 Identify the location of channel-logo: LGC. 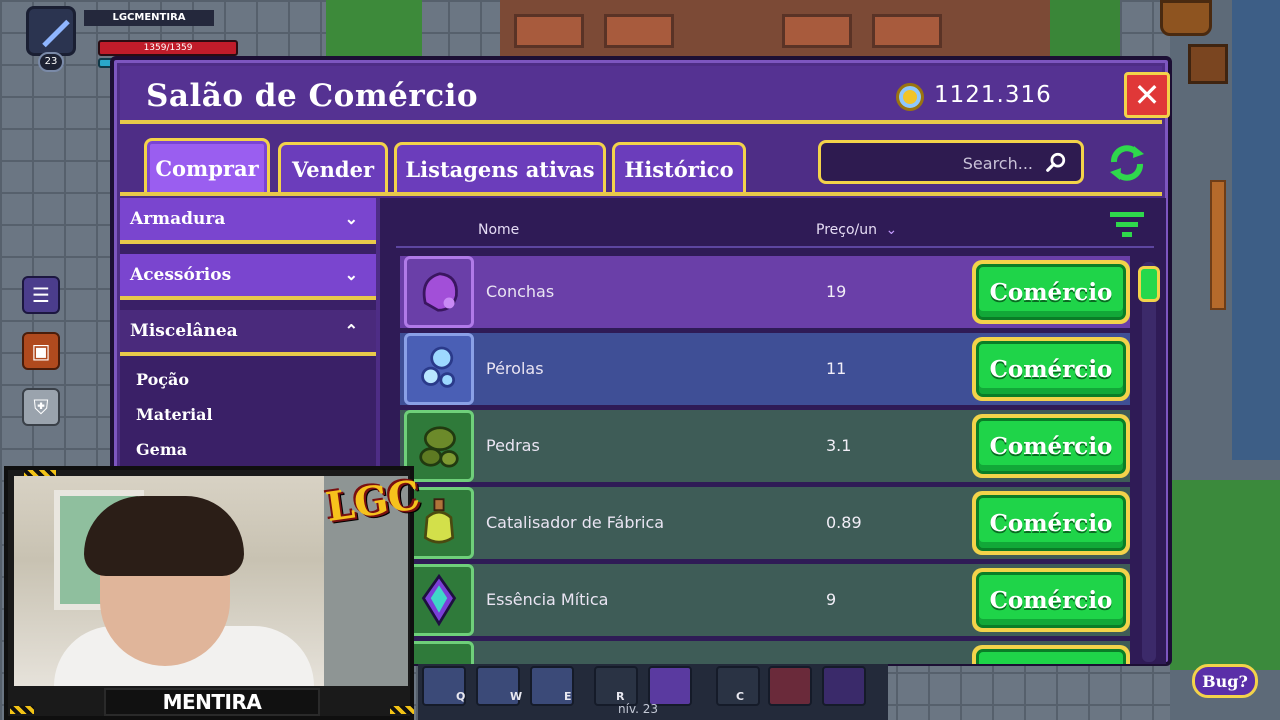
(373, 501).